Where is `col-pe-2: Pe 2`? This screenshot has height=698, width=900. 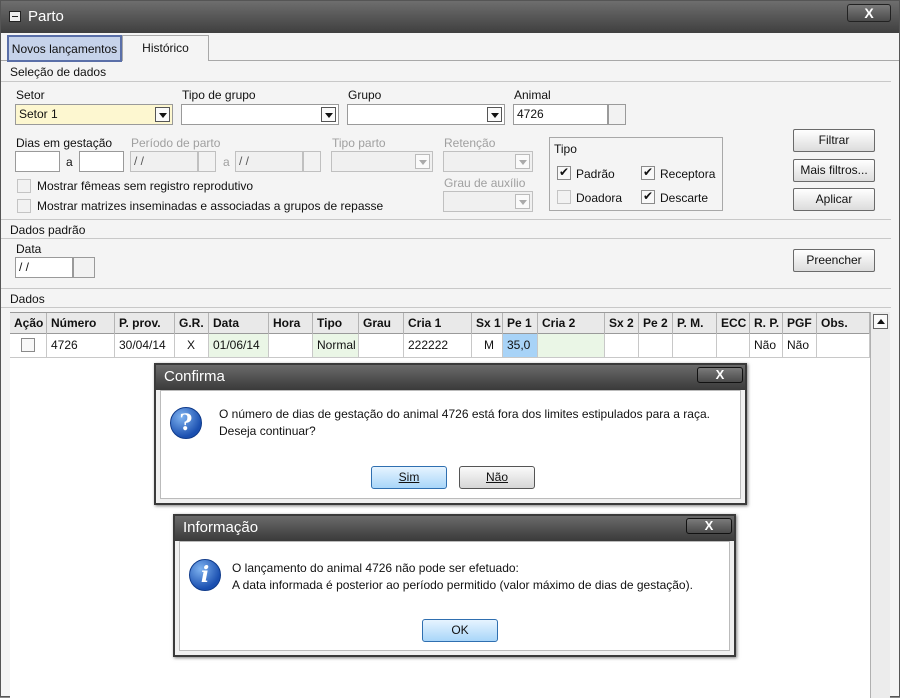
col-pe-2: Pe 2 is located at coordinates (656, 323).